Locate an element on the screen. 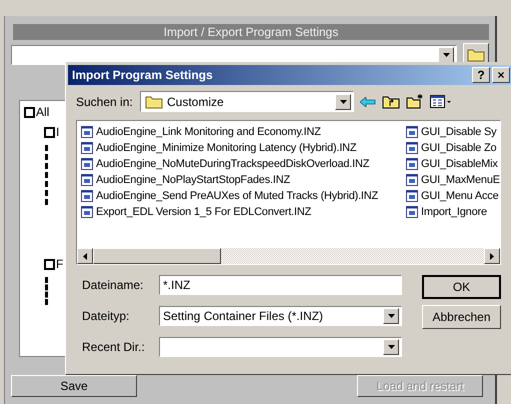  dropdown-field: Setting Container Files (*.INZ) is located at coordinates (280, 316).